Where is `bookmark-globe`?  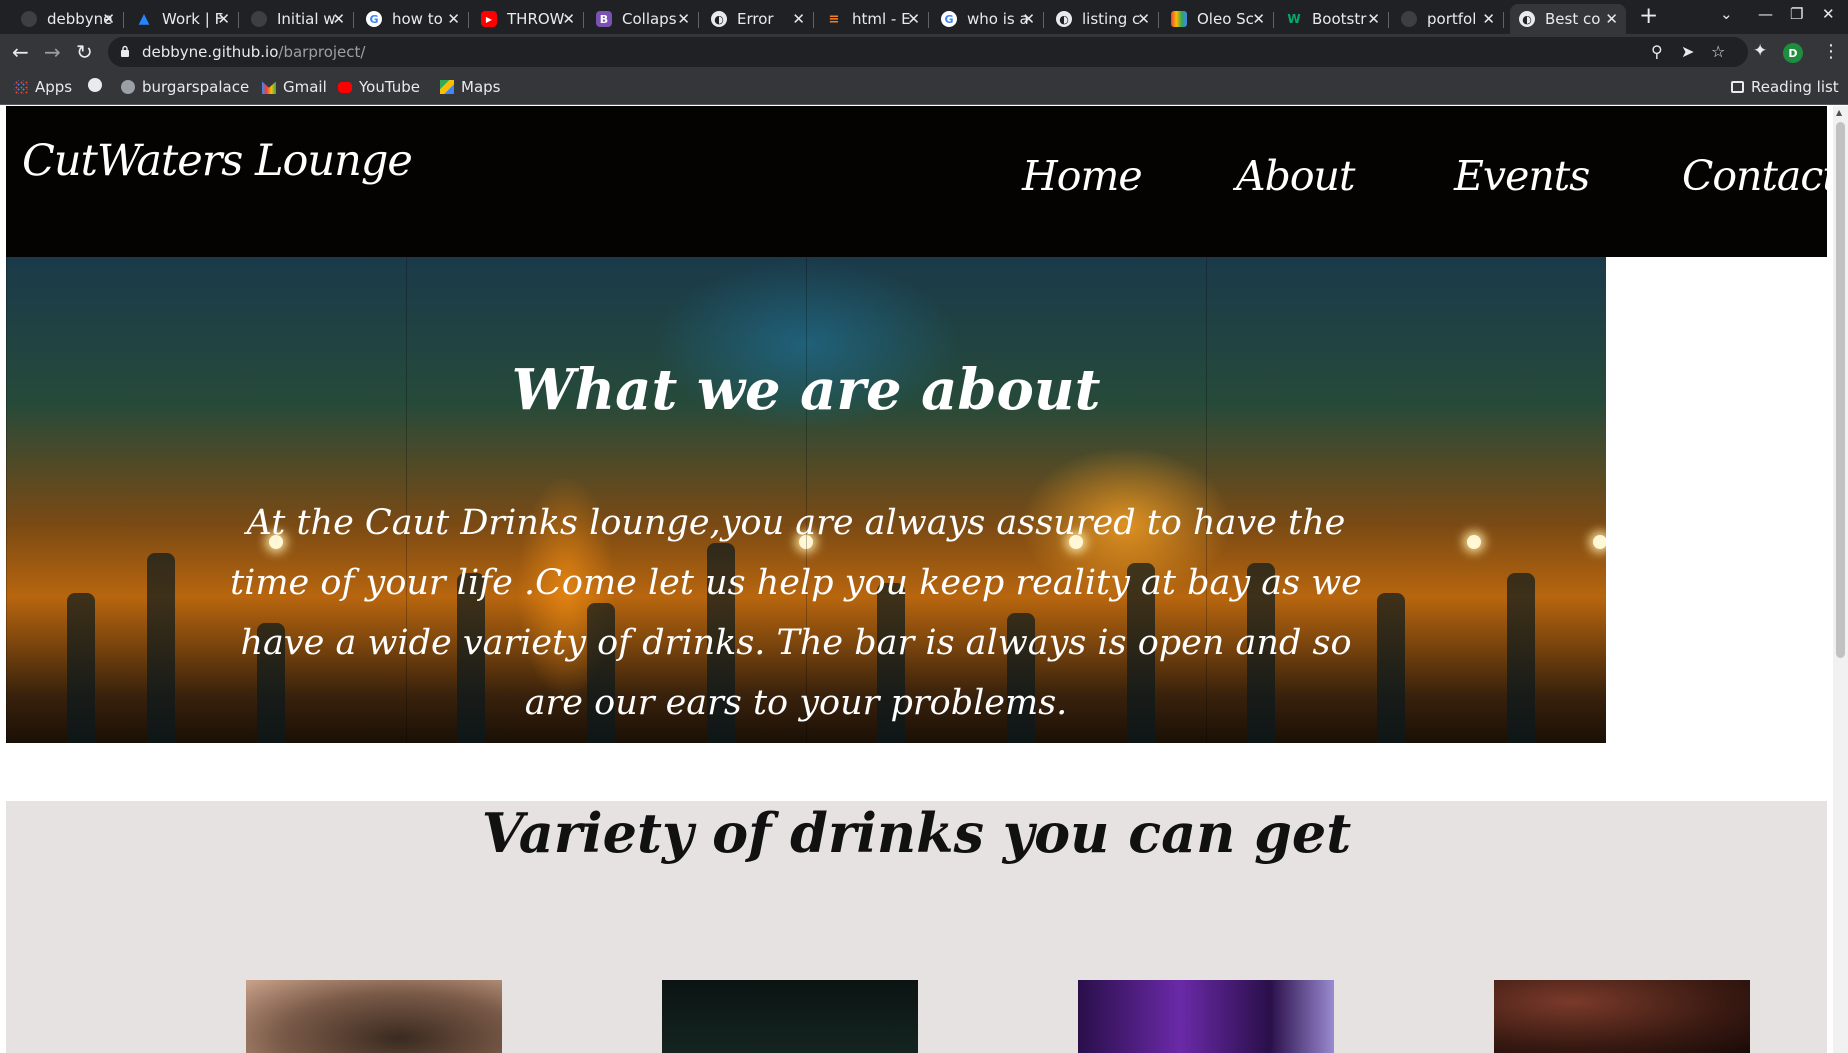
bookmark-globe is located at coordinates (98, 85).